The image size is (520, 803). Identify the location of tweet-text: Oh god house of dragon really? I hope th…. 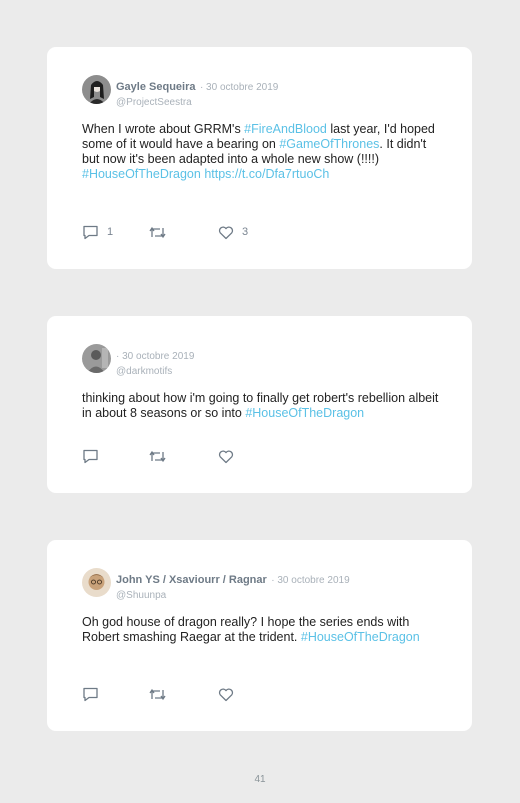
(263, 630).